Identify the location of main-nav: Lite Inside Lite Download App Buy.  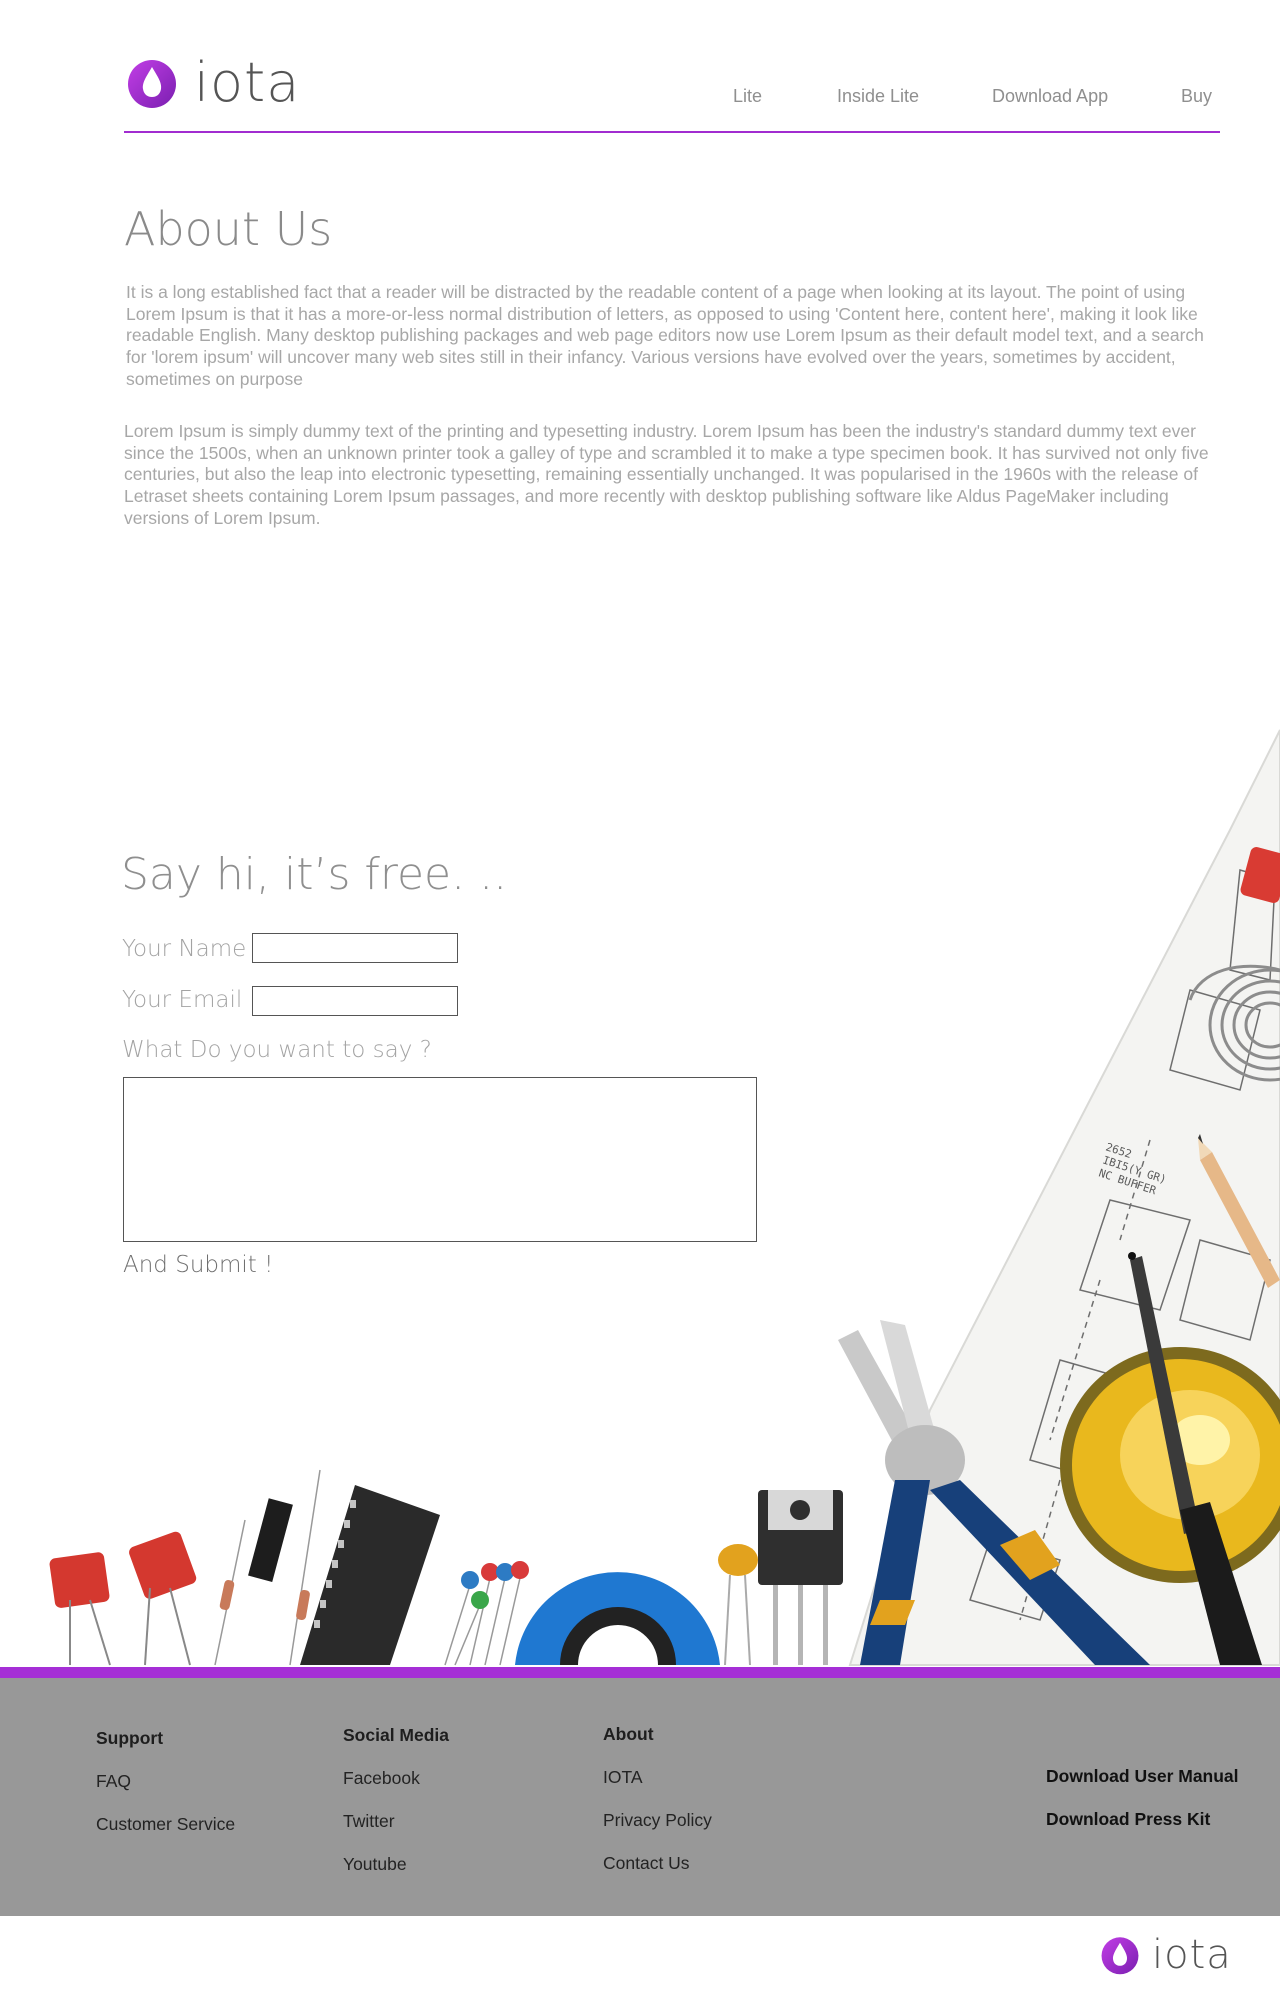
(640, 101).